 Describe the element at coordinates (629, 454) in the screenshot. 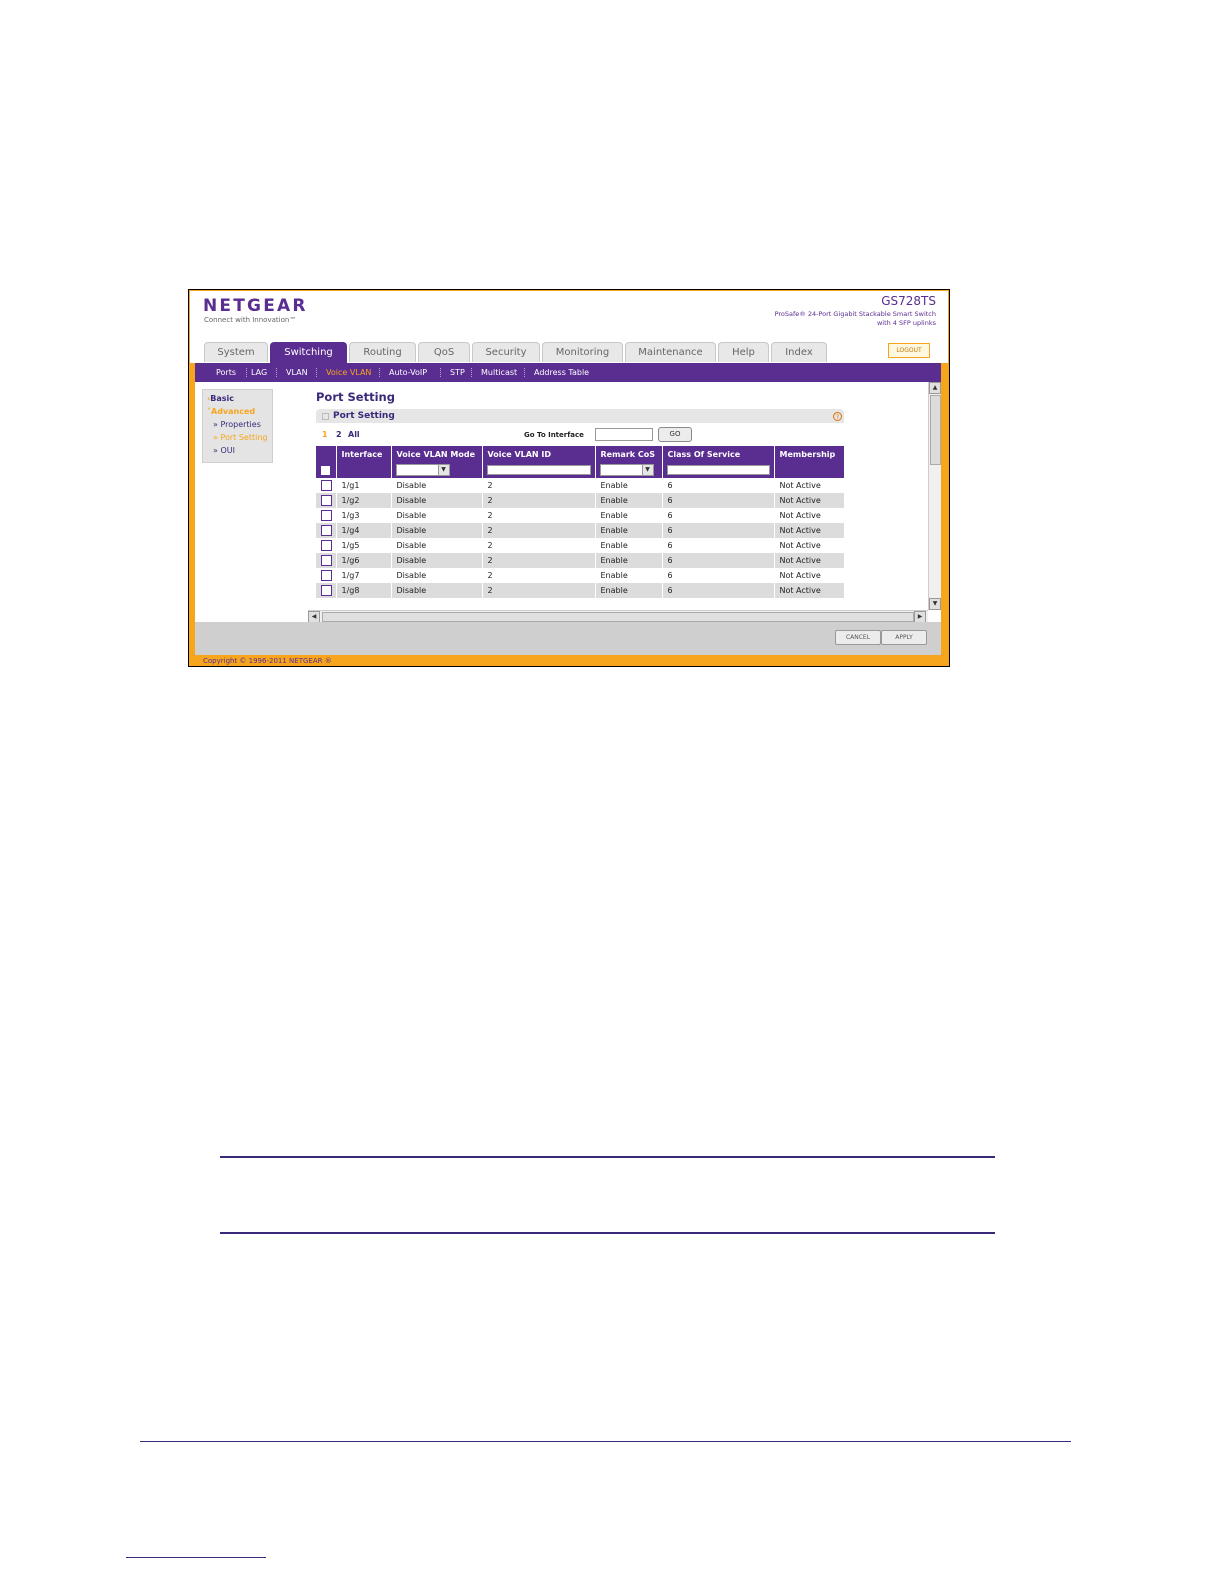

I see `header-remark-cos: Remark CoS` at that location.